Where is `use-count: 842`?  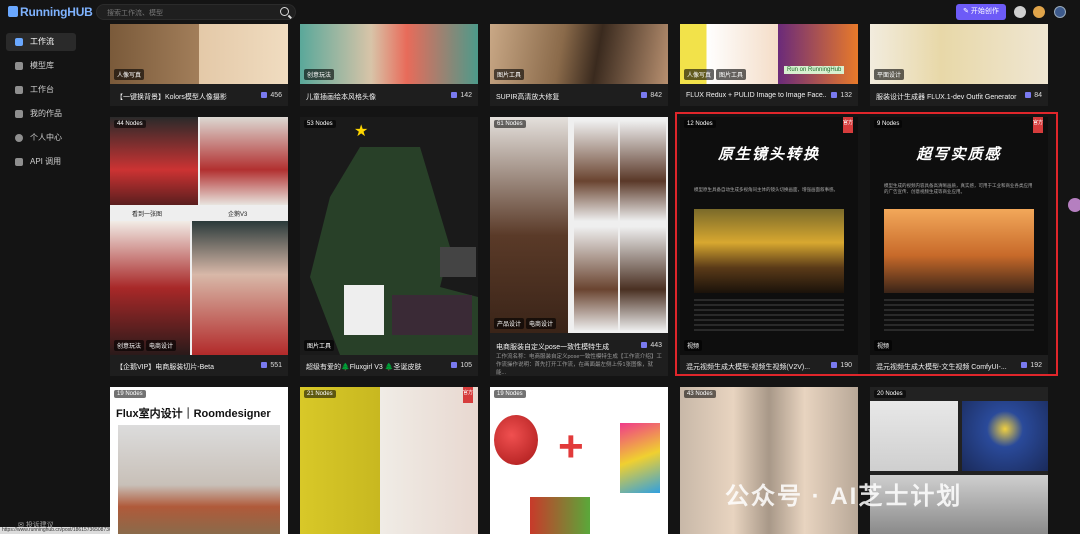
use-count: 842 is located at coordinates (651, 95).